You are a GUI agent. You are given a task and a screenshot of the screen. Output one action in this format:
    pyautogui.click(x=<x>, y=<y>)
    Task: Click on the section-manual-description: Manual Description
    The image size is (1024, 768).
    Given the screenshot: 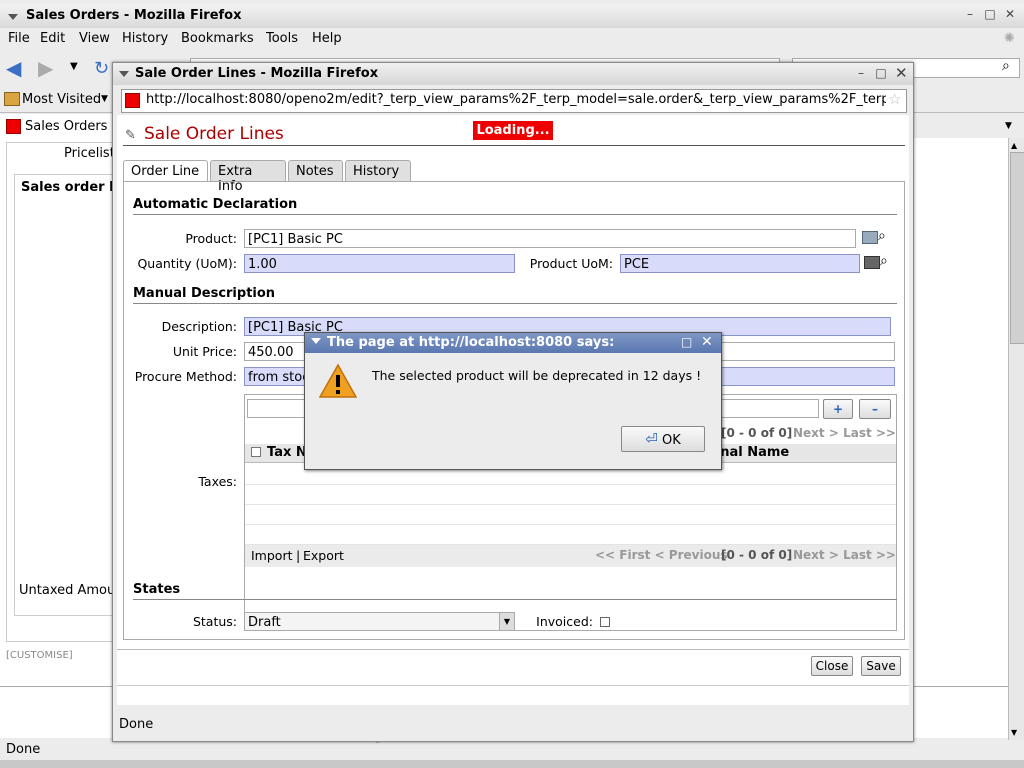 What is the action you would take?
    pyautogui.click(x=204, y=293)
    